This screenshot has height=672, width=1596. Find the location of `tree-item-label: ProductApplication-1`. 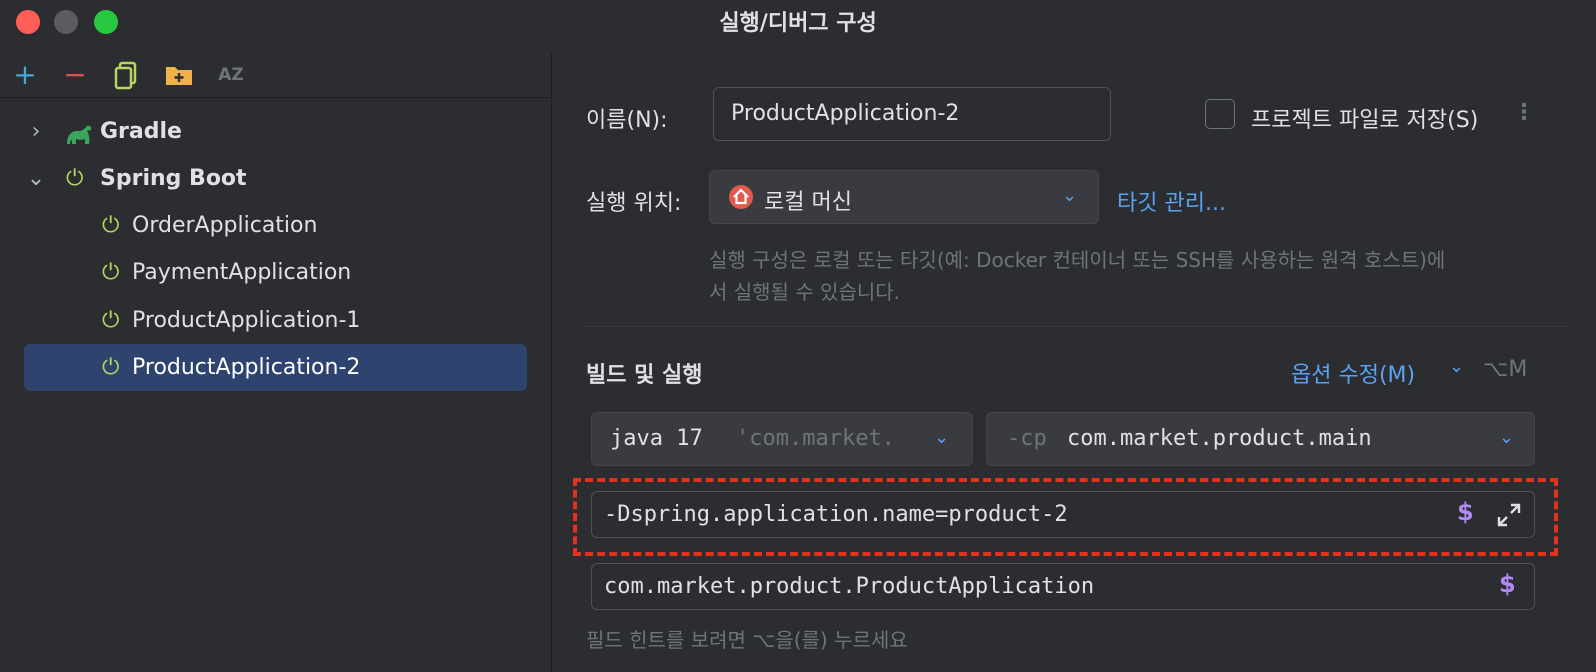

tree-item-label: ProductApplication-1 is located at coordinates (246, 320).